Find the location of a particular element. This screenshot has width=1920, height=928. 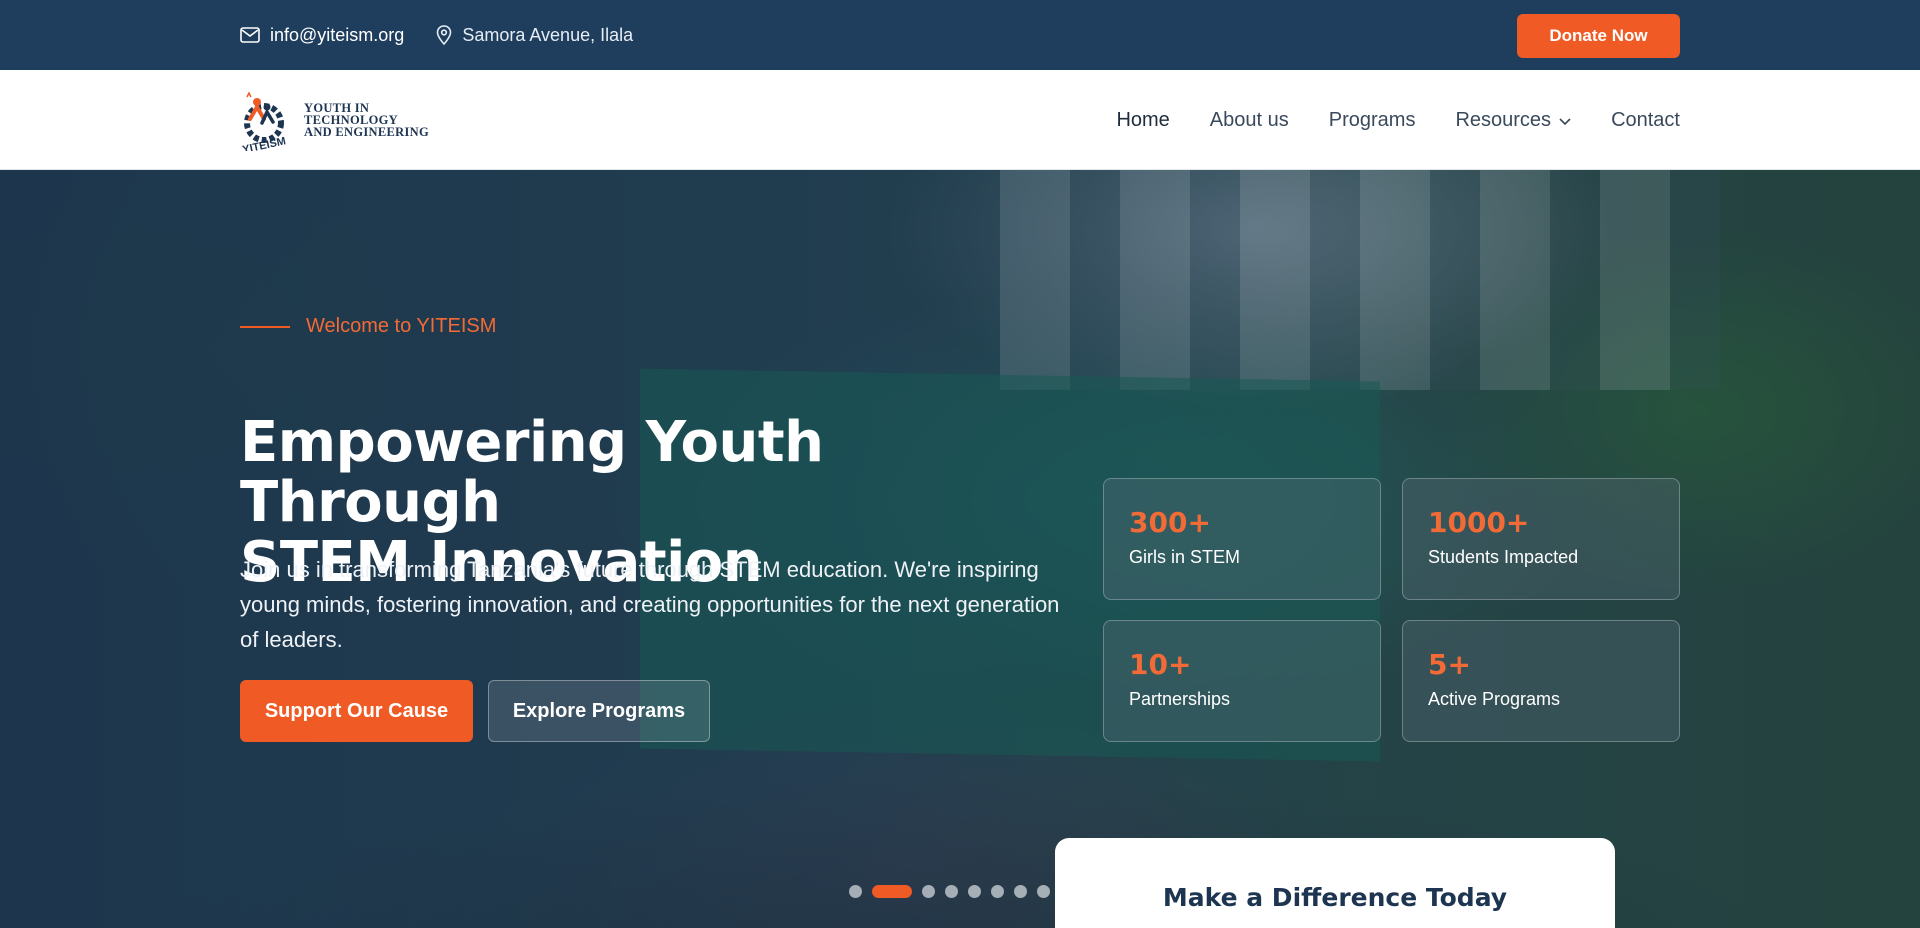

nav-item-about: About us is located at coordinates (1249, 120).